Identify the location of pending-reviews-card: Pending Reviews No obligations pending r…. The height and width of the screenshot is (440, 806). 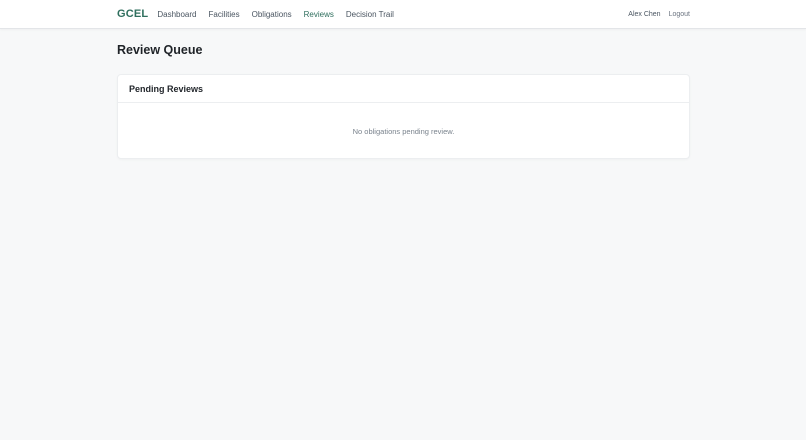
(403, 116).